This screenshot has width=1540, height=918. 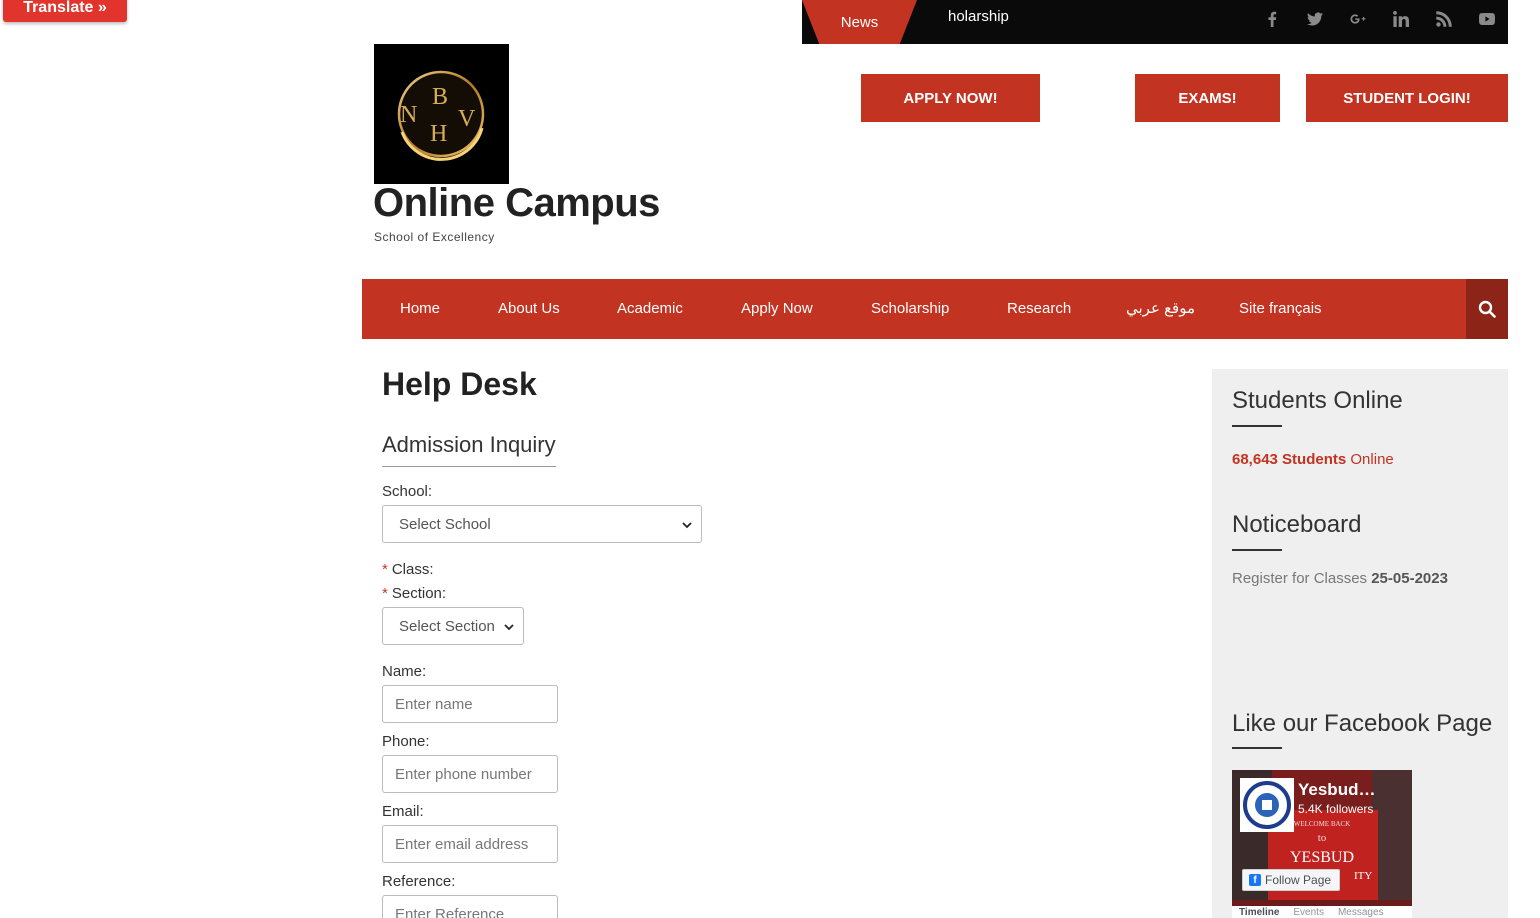 I want to click on cover-text: YESBUD, so click(x=1322, y=857).